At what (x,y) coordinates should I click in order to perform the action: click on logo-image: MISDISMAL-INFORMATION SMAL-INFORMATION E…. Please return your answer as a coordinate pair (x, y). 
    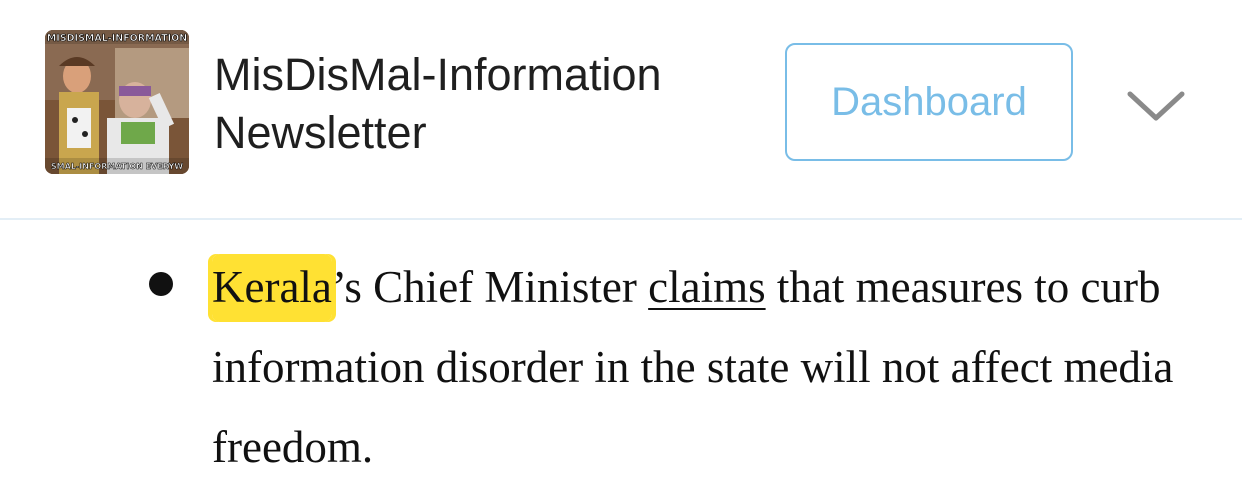
    Looking at the image, I should click on (117, 102).